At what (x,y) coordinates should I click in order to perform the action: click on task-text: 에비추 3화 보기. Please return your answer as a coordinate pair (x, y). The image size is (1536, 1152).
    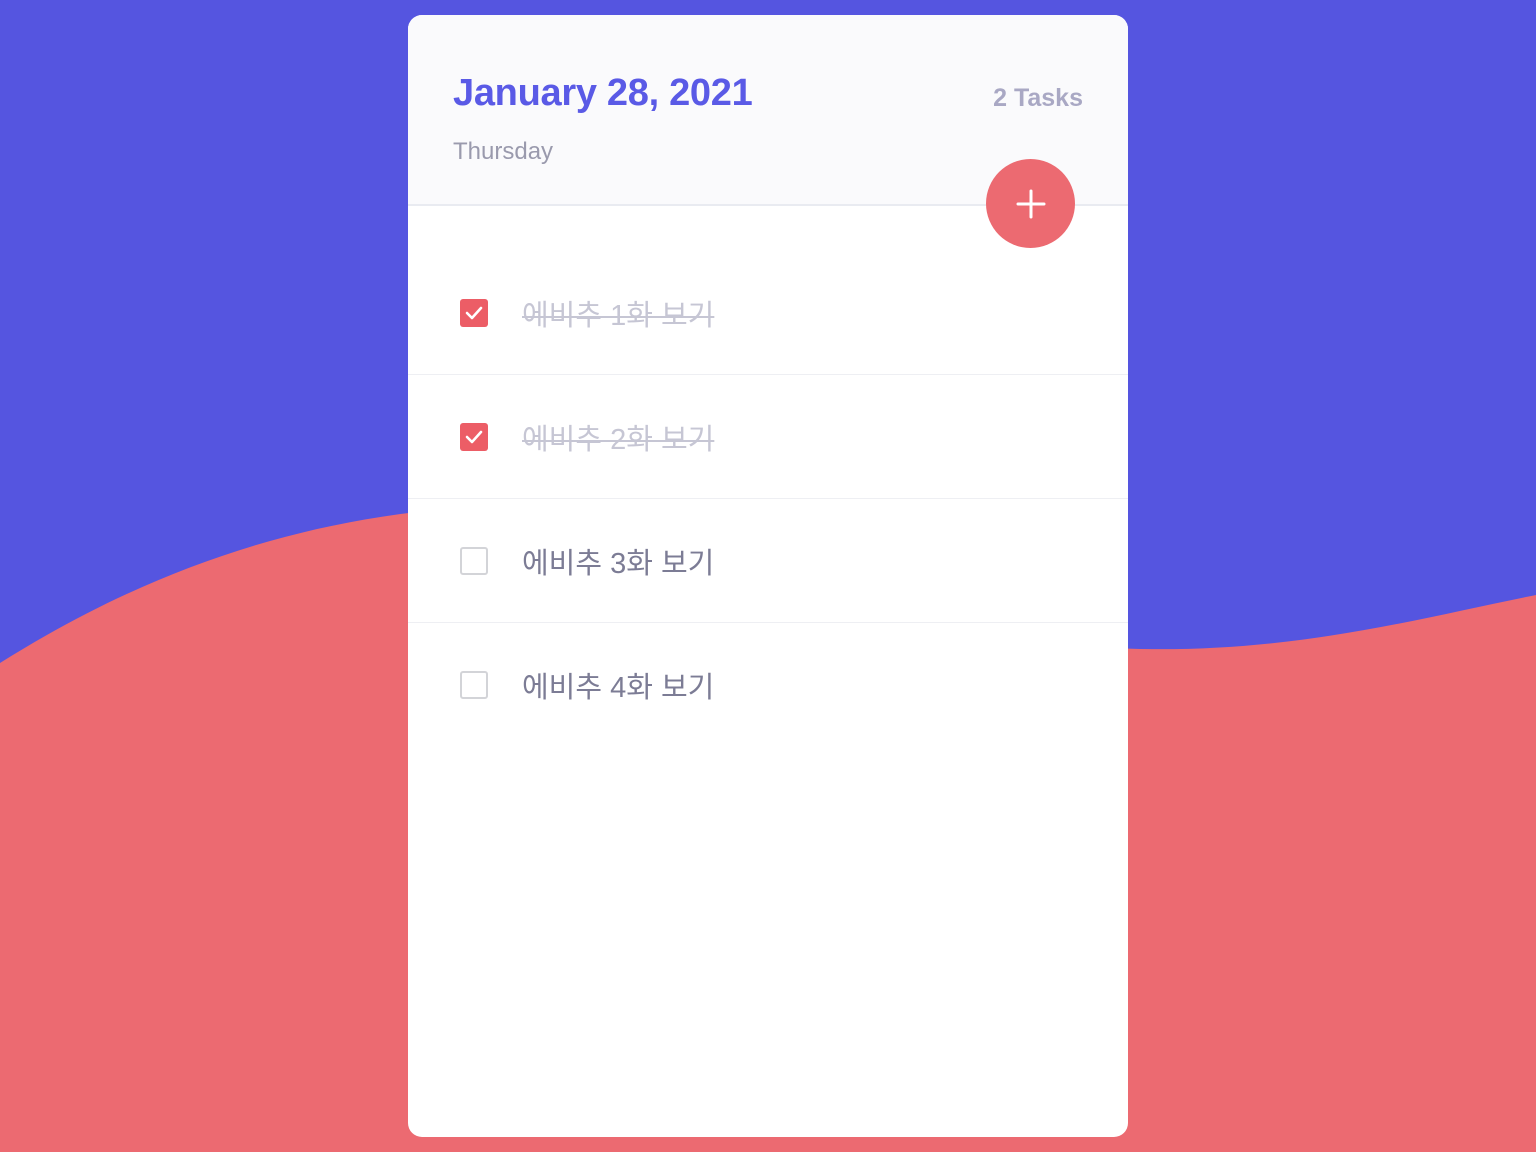
    Looking at the image, I should click on (618, 563).